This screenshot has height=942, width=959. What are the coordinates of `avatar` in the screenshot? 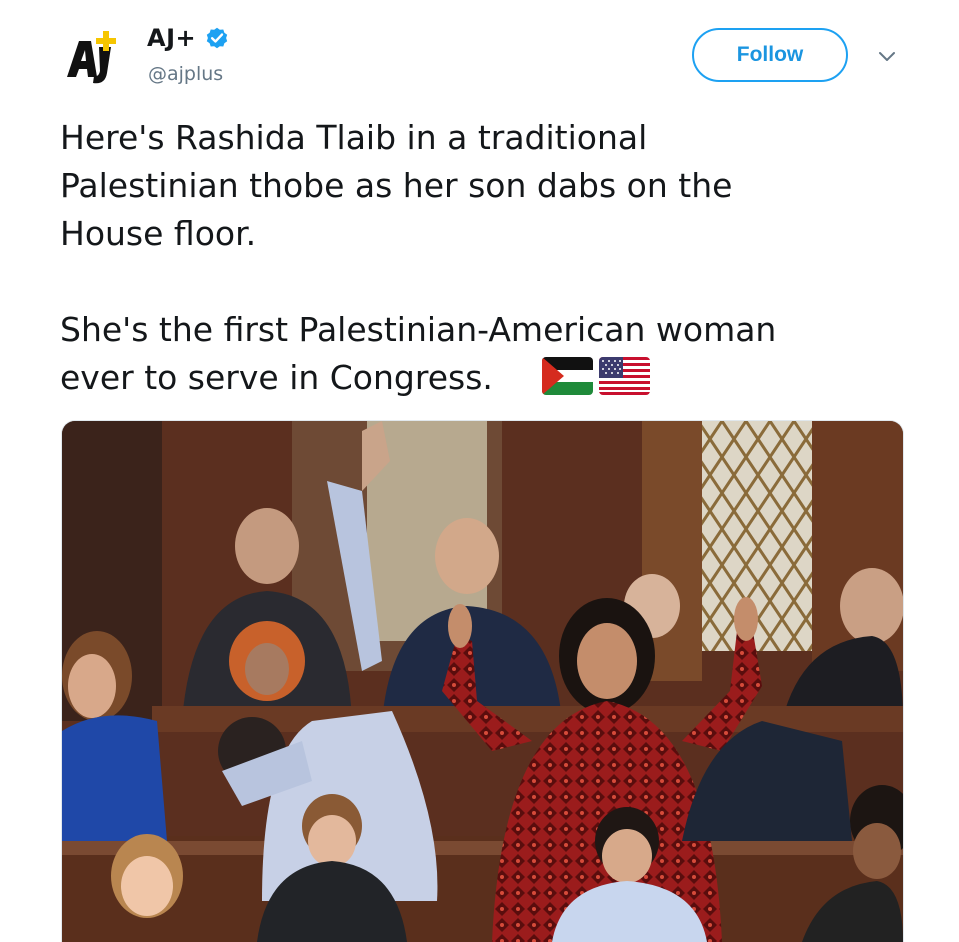 It's located at (94, 58).